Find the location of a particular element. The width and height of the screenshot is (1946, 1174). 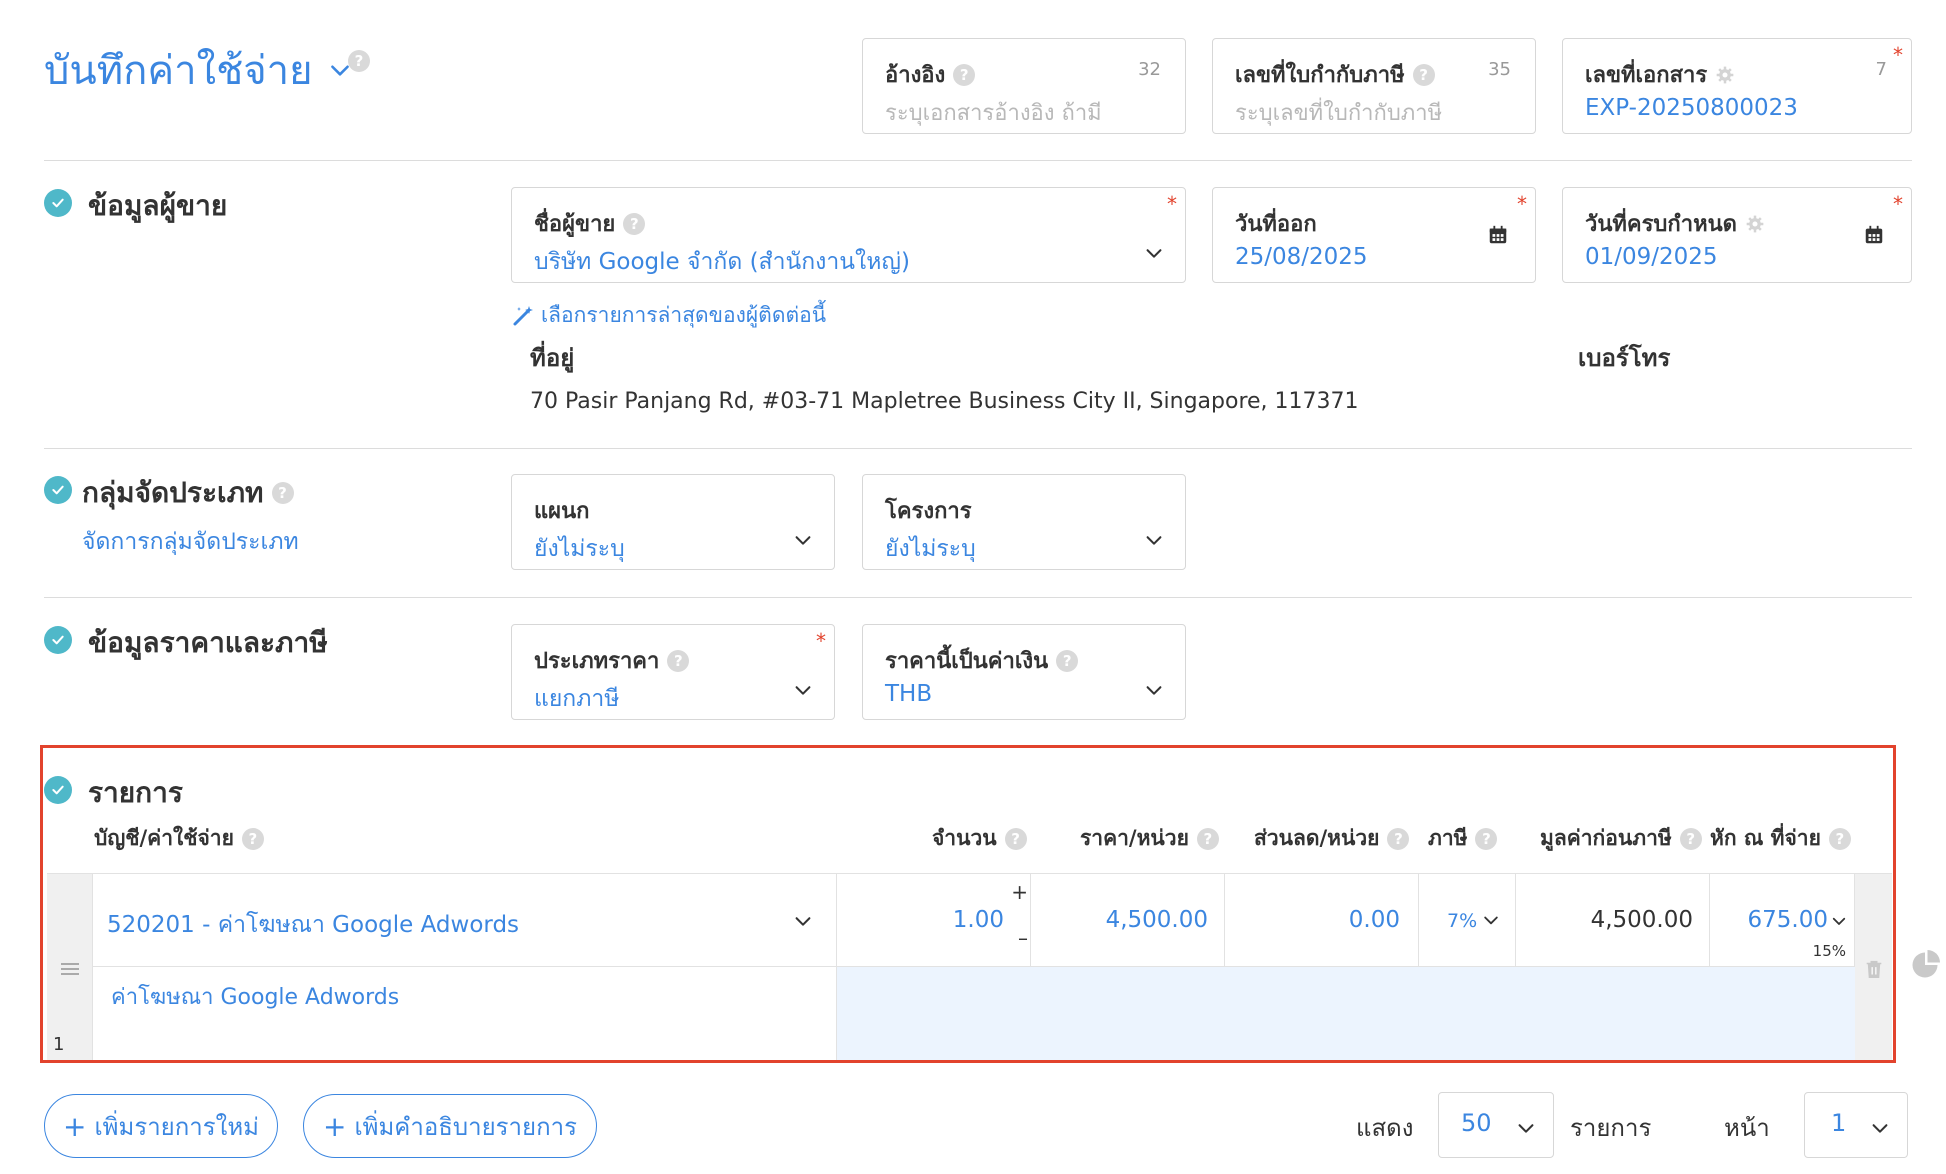

address-label: ที่อยู่ is located at coordinates (552, 358).